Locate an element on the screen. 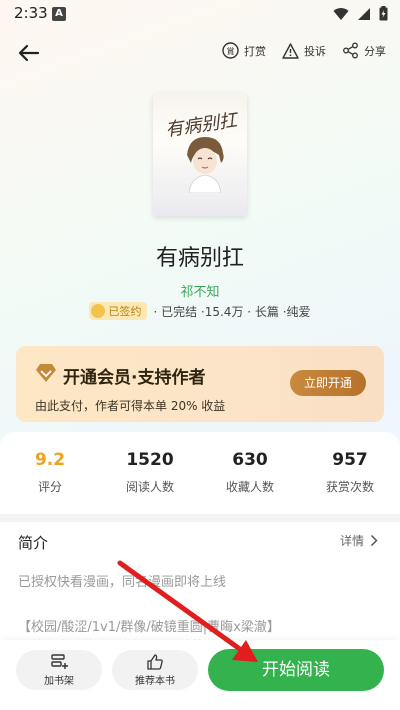  book-cover: 有病别扛 is located at coordinates (200, 154).